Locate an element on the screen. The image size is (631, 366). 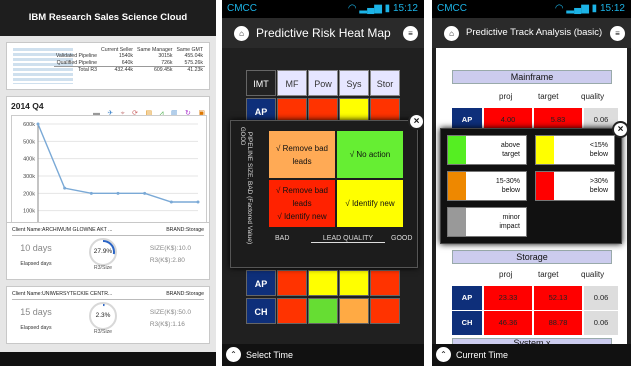
x-axis-label: LEAD QUALITY is located at coordinates (348, 239).